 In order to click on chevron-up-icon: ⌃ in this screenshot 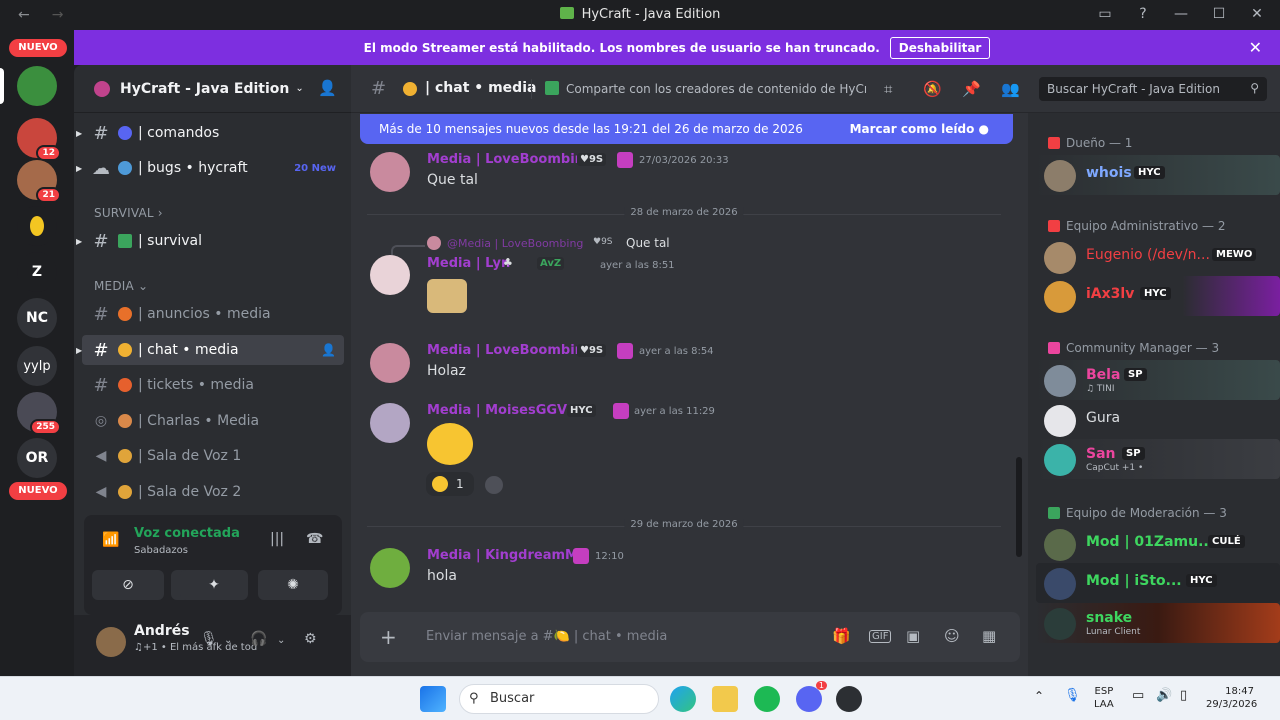, I will do `click(1039, 696)`.